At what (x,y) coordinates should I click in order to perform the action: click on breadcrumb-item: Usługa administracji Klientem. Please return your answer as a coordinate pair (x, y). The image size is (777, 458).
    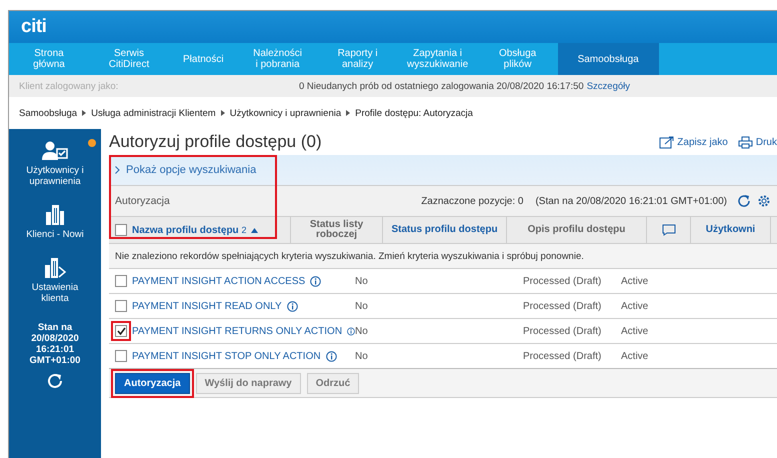
    Looking at the image, I should click on (153, 113).